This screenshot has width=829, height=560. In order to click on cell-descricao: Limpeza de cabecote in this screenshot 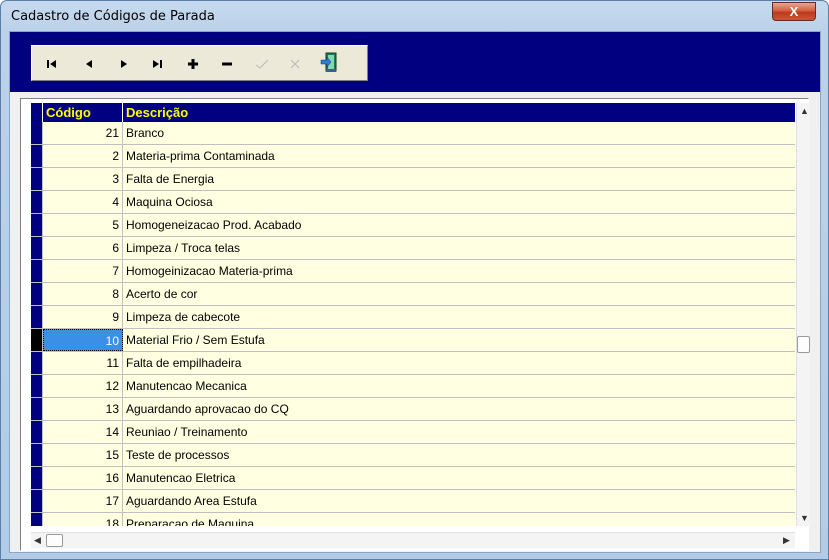, I will do `click(459, 317)`.